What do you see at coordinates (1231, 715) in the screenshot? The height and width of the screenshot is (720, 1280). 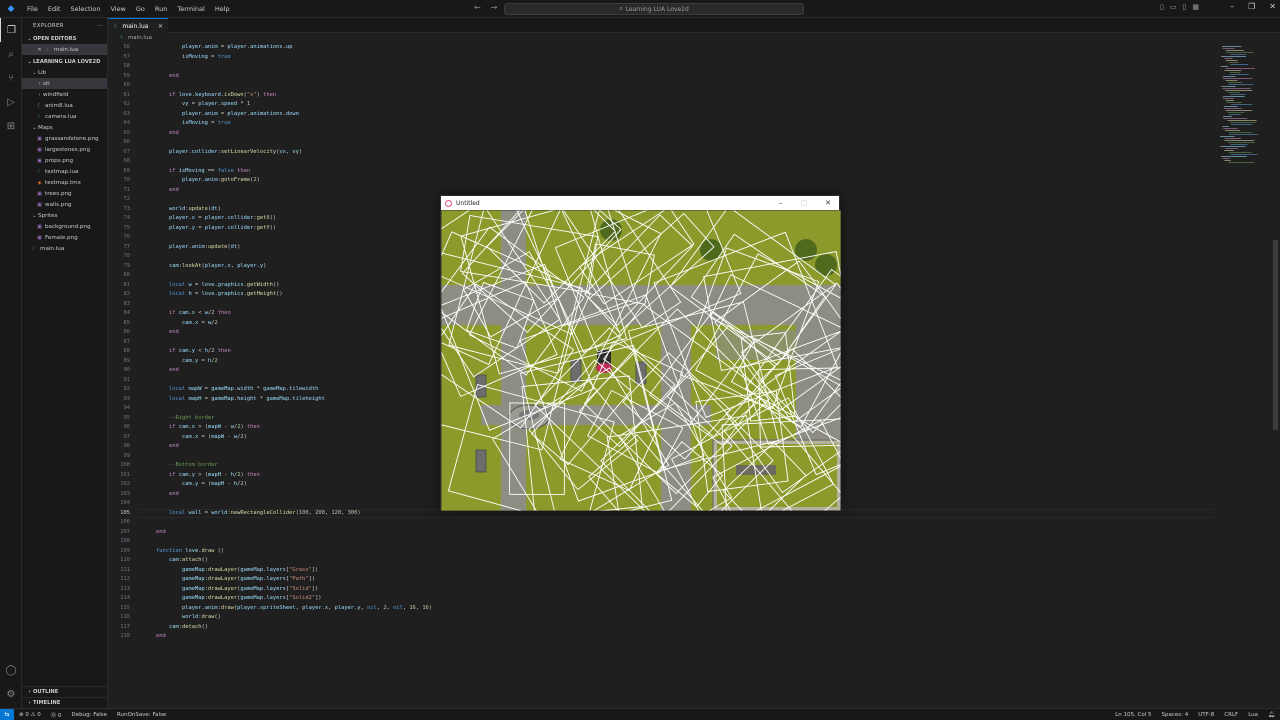 I see `line-endings: CRLF` at bounding box center [1231, 715].